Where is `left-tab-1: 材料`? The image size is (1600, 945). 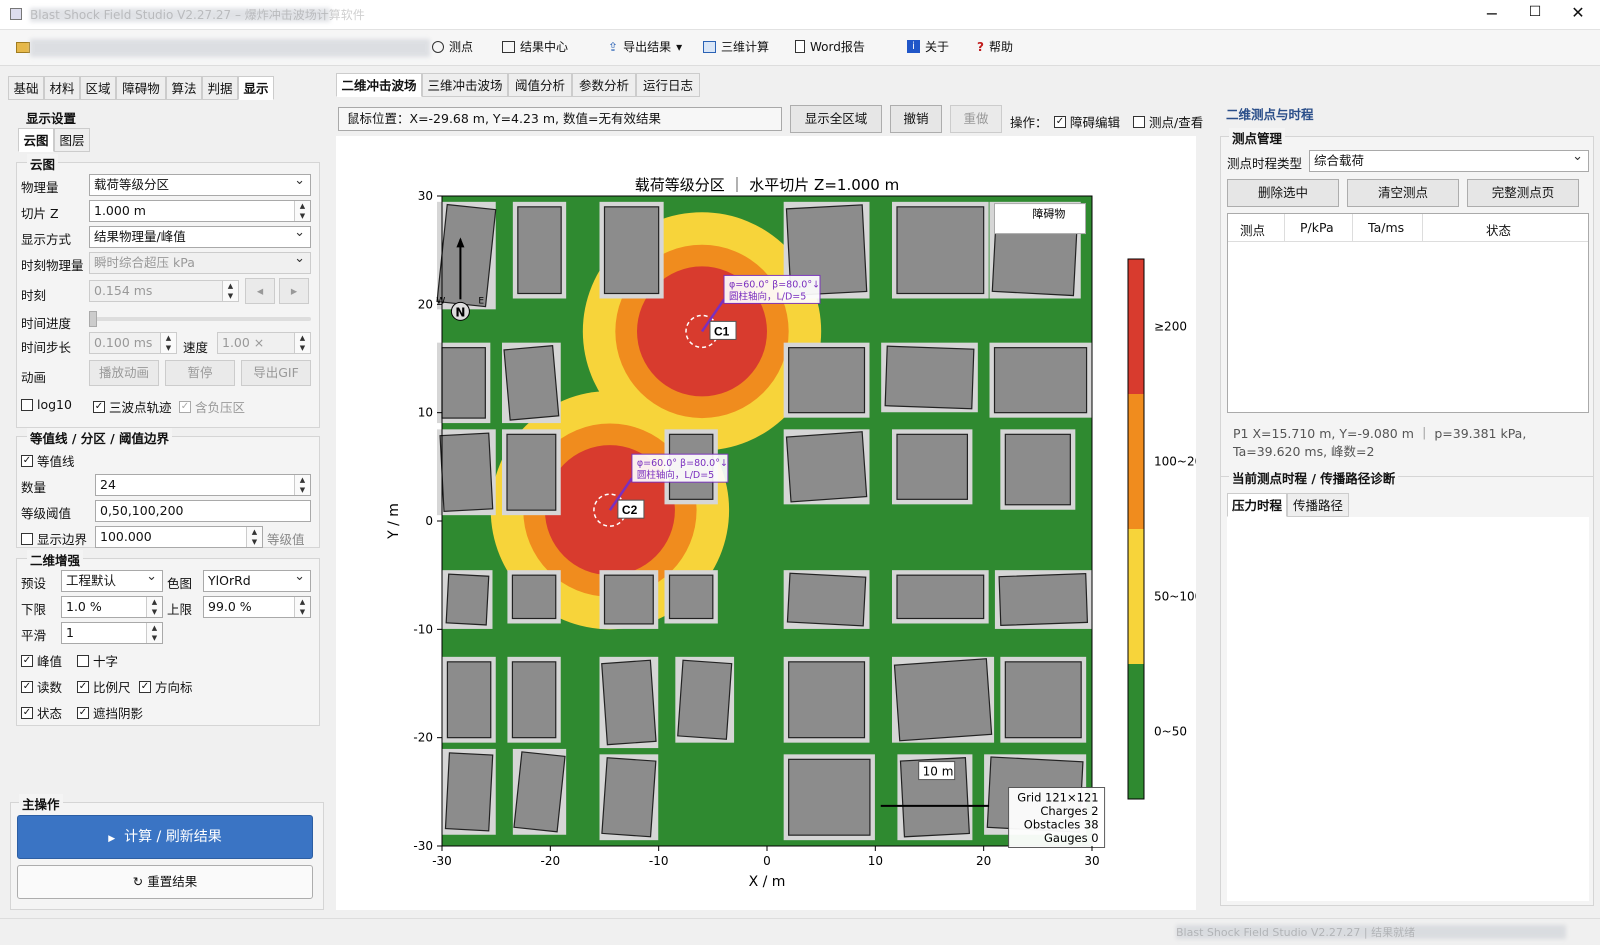
left-tab-1: 材料 is located at coordinates (62, 88).